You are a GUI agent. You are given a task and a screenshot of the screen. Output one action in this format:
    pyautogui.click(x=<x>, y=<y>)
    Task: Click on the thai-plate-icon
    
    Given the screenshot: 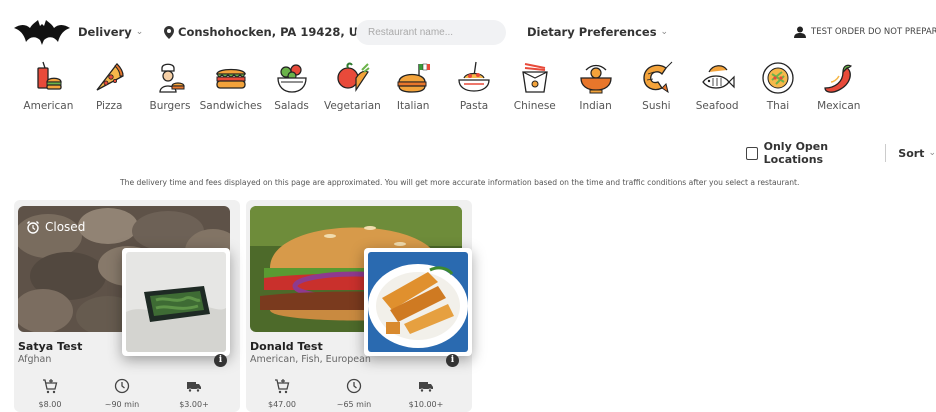 What is the action you would take?
    pyautogui.click(x=778, y=78)
    